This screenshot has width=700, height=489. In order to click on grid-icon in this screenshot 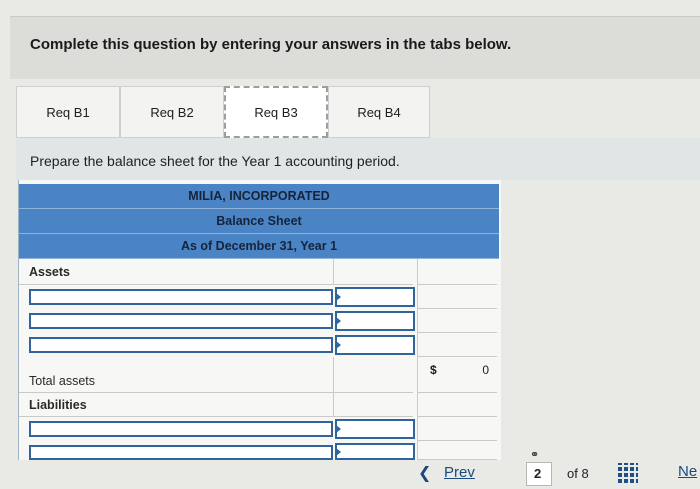, I will do `click(628, 473)`.